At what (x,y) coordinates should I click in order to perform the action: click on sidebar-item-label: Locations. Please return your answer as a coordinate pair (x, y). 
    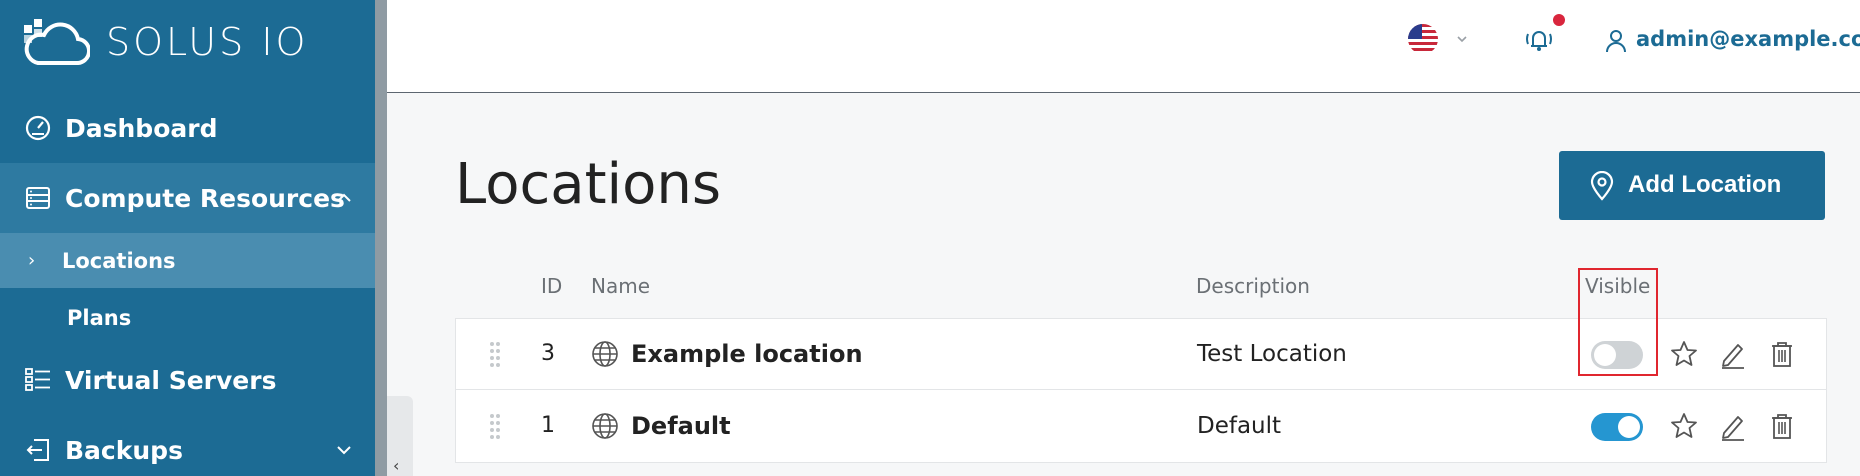
    Looking at the image, I should click on (119, 260).